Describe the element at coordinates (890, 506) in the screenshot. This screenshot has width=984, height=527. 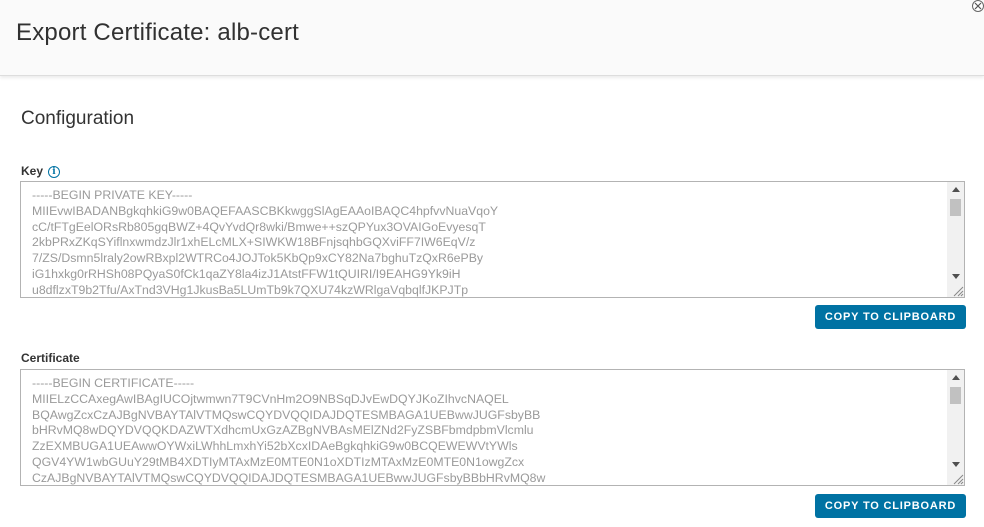
I see `copy-certificate-button: COPY TO CLIPBOARD` at that location.